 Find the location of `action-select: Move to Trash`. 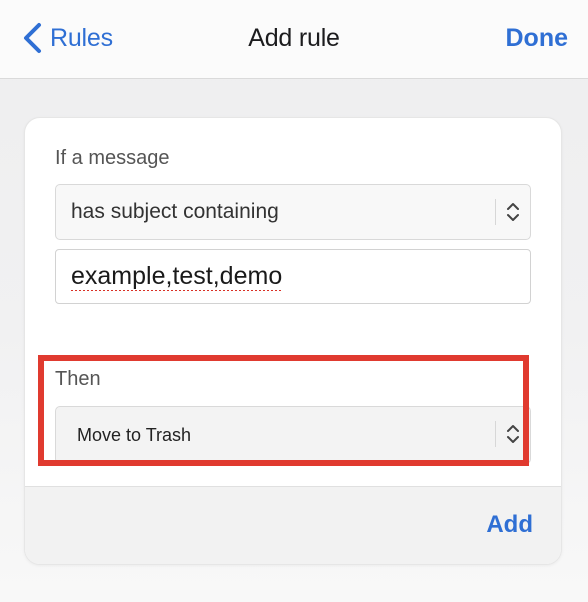

action-select: Move to Trash is located at coordinates (293, 435).